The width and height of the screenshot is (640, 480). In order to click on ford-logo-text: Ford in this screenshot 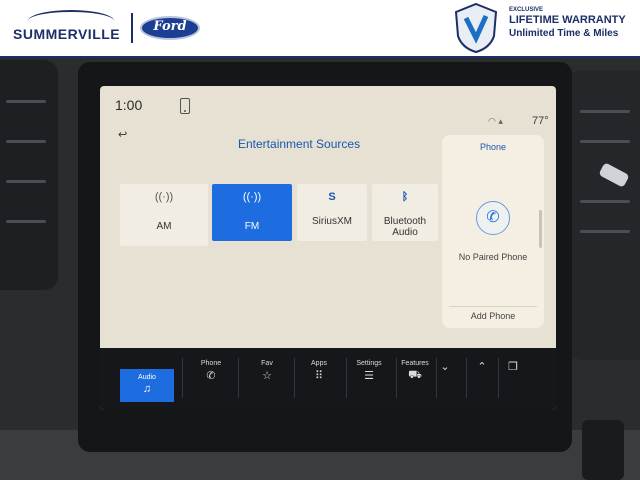, I will do `click(170, 26)`.